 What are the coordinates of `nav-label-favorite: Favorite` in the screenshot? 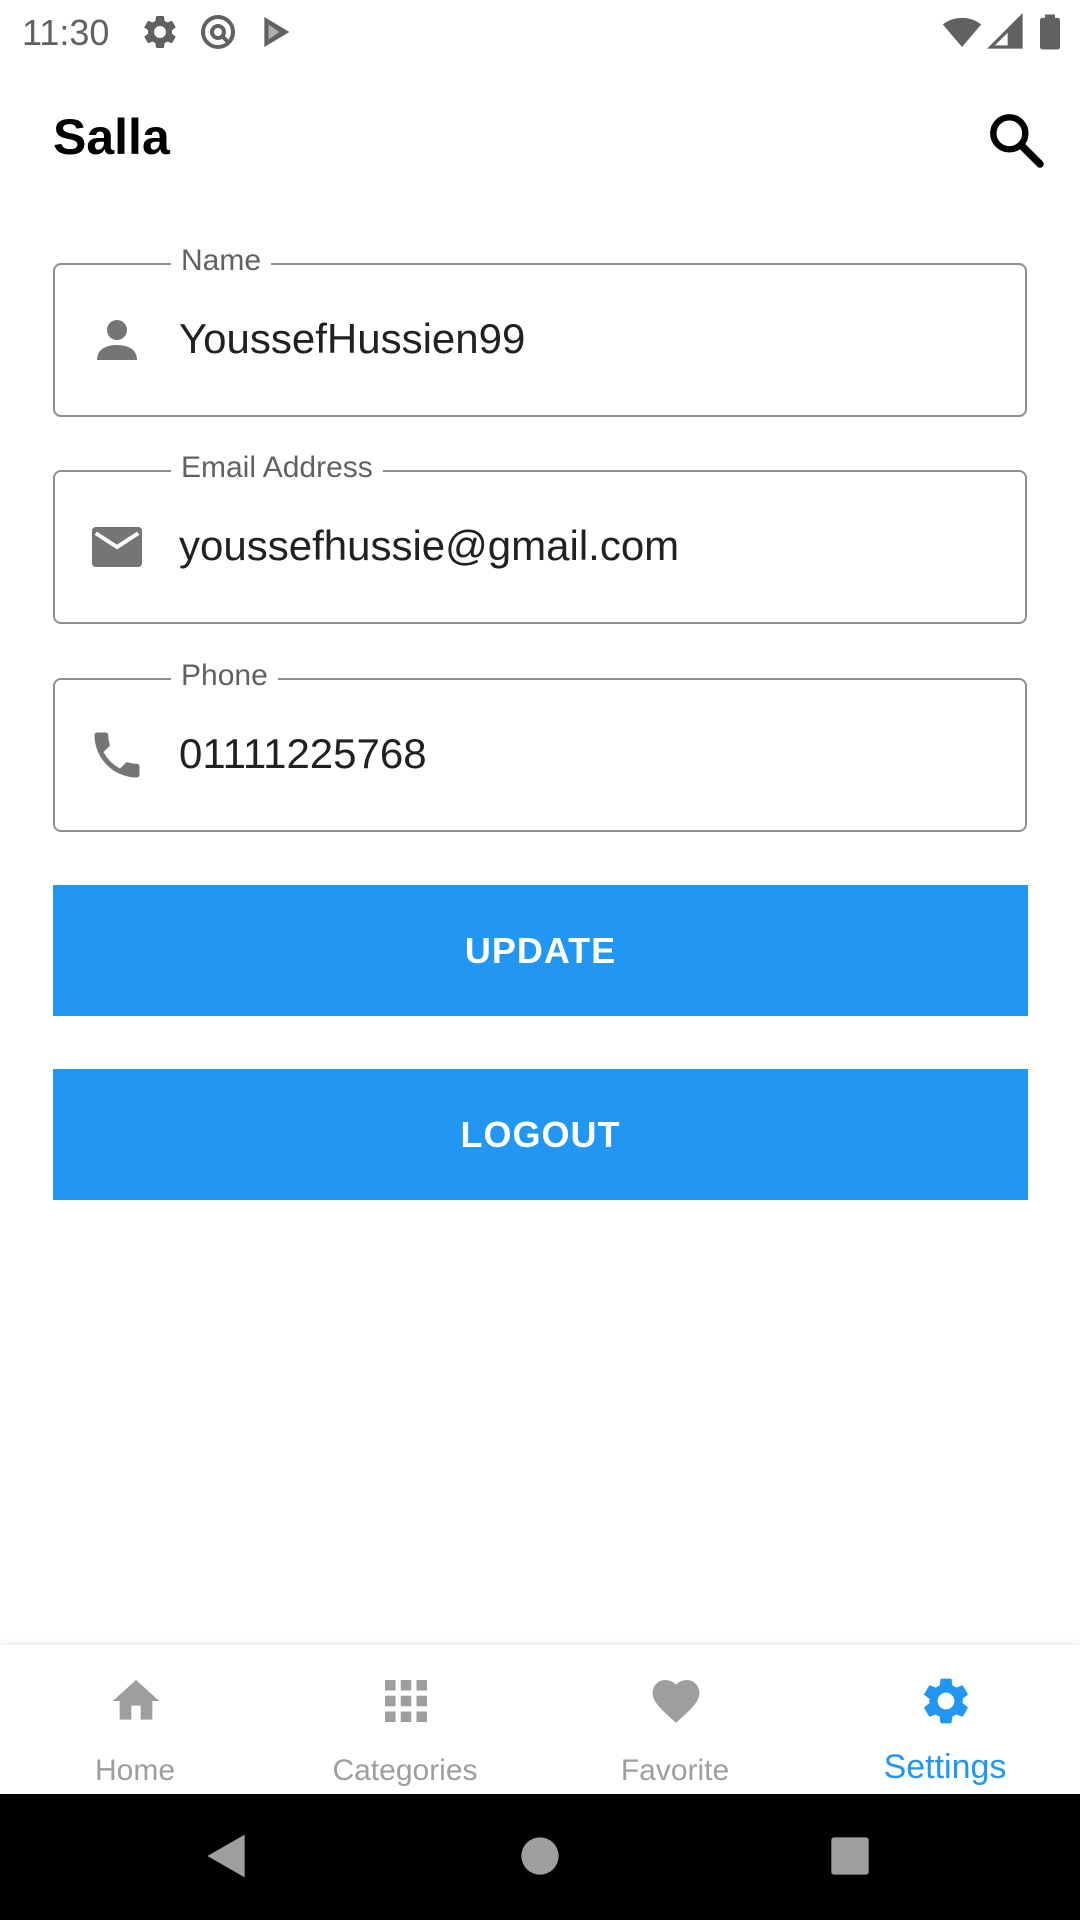 It's located at (675, 1770).